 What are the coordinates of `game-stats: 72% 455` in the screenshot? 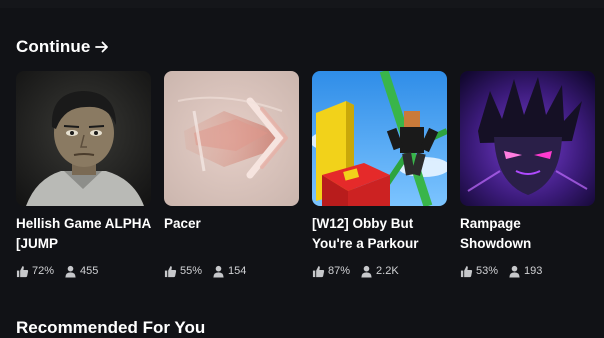 It's located at (83, 271).